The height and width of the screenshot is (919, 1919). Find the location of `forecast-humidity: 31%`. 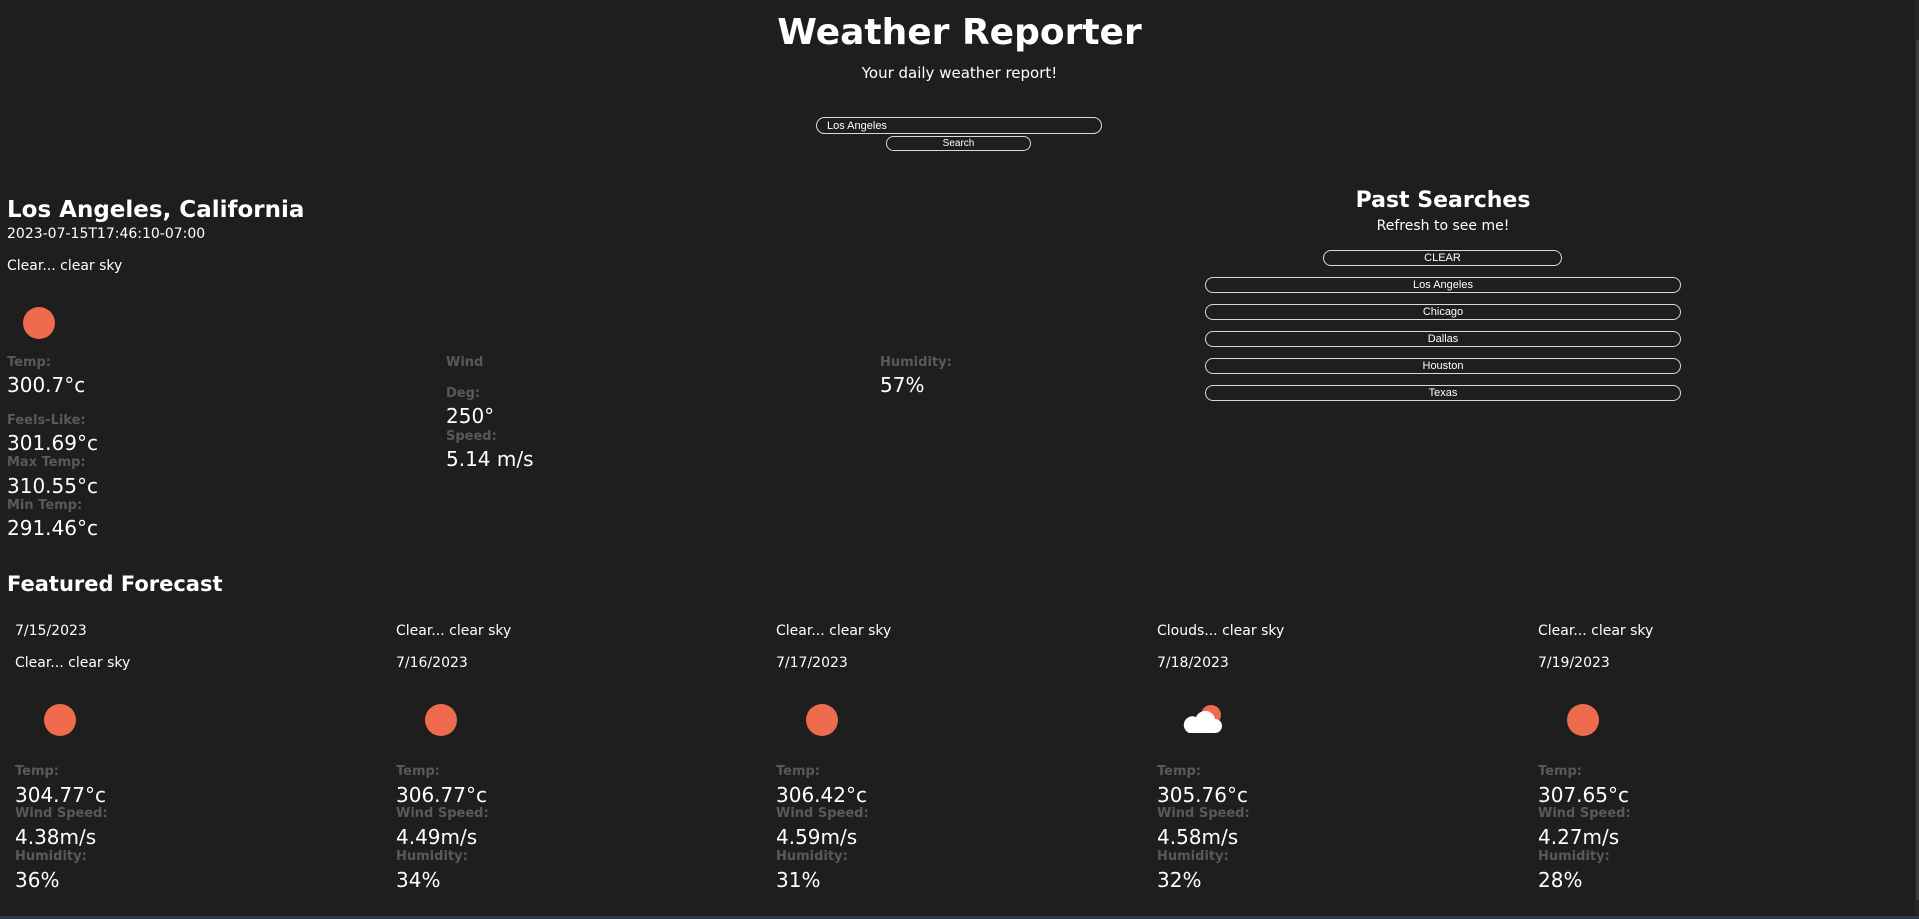

forecast-humidity: 31% is located at coordinates (798, 880).